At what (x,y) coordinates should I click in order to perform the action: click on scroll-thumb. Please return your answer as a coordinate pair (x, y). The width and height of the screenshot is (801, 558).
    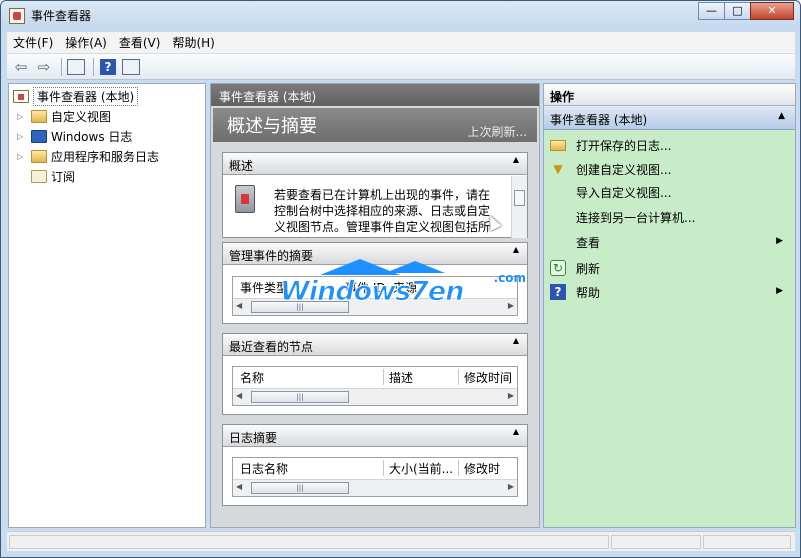
    Looking at the image, I should click on (519, 198).